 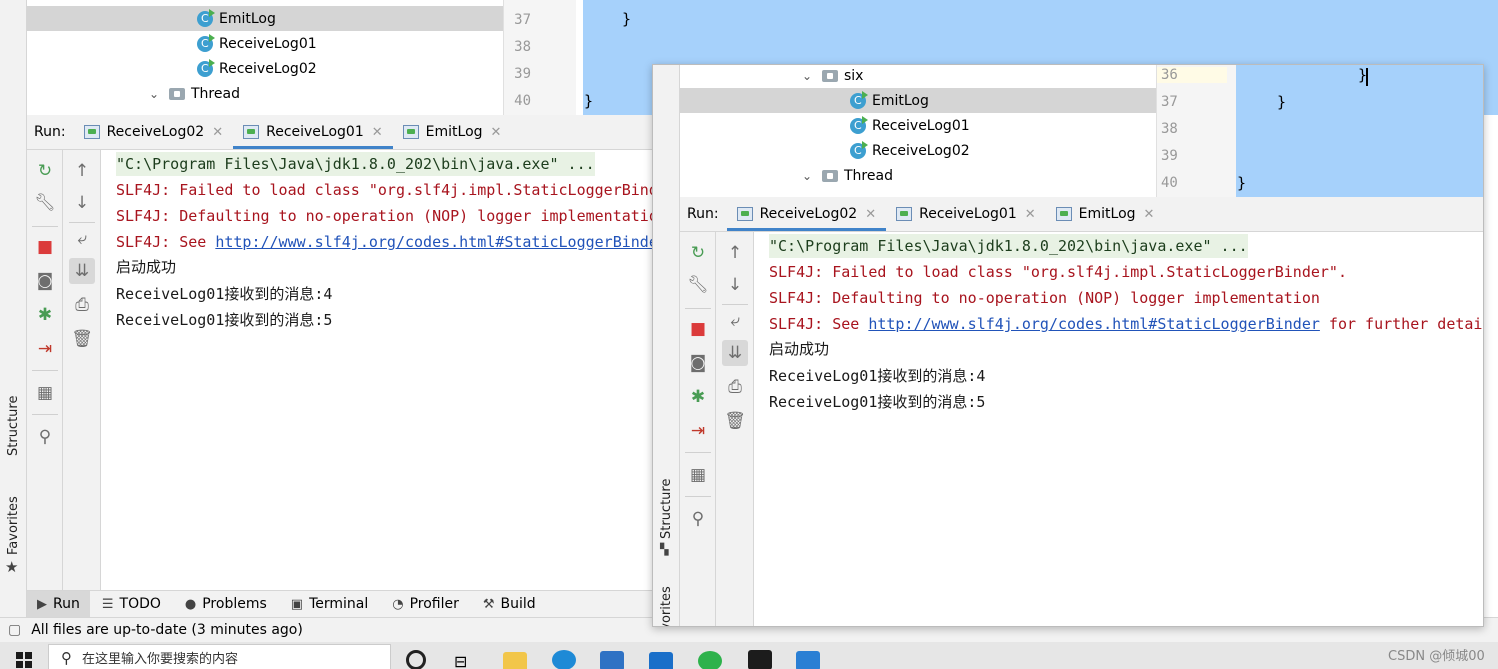 What do you see at coordinates (107, 604) in the screenshot?
I see `list-icon: ☰` at bounding box center [107, 604].